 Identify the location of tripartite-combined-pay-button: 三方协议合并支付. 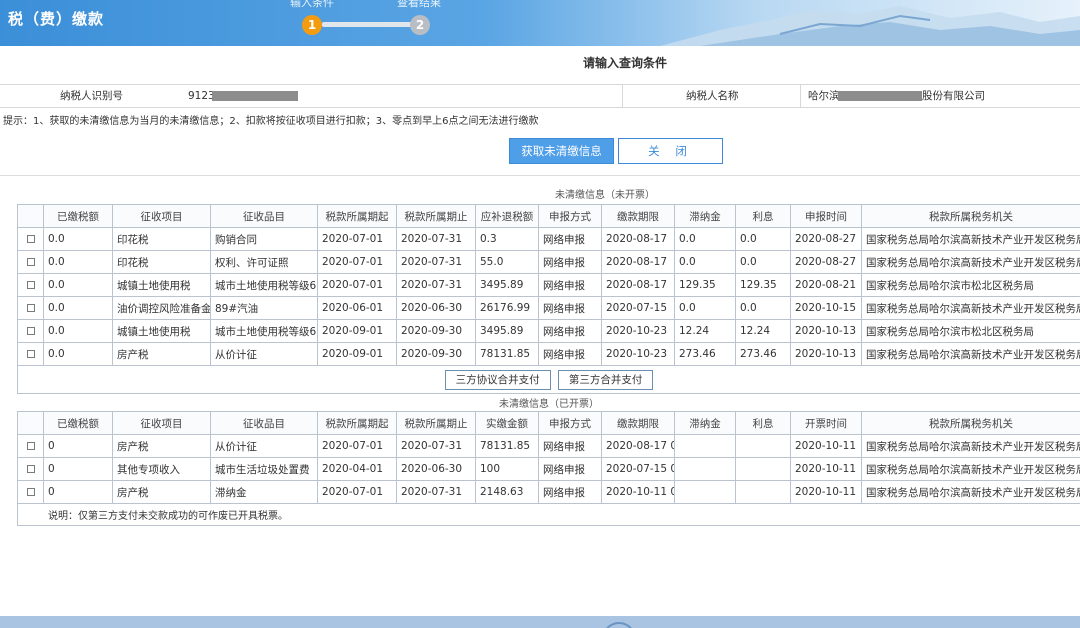
(497, 379).